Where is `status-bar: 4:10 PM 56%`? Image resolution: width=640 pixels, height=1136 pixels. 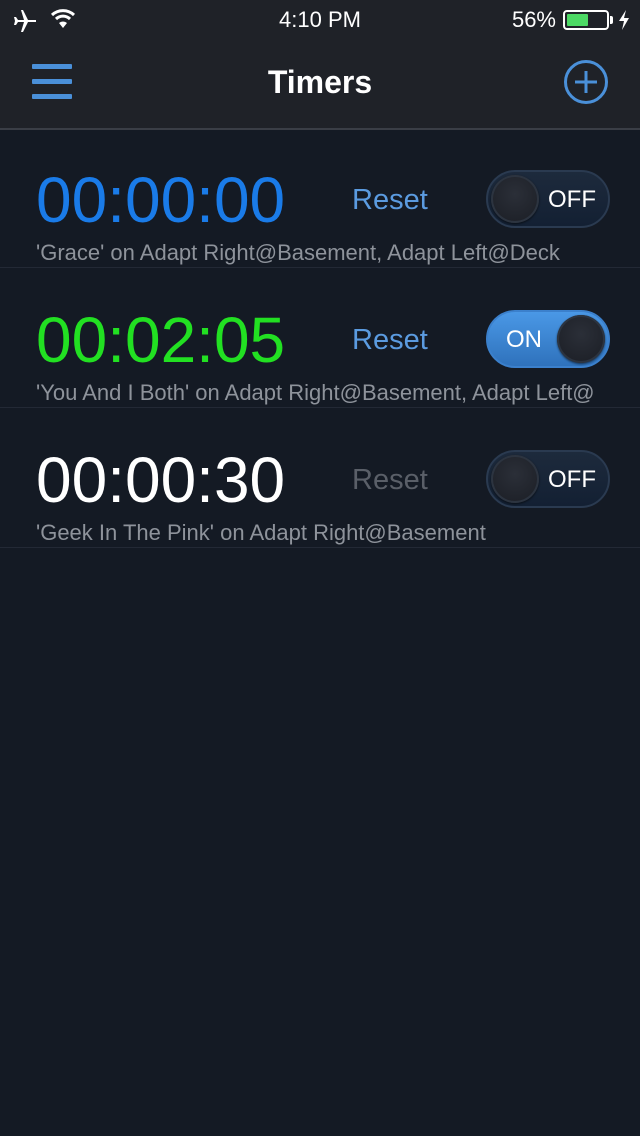 status-bar: 4:10 PM 56% is located at coordinates (320, 20).